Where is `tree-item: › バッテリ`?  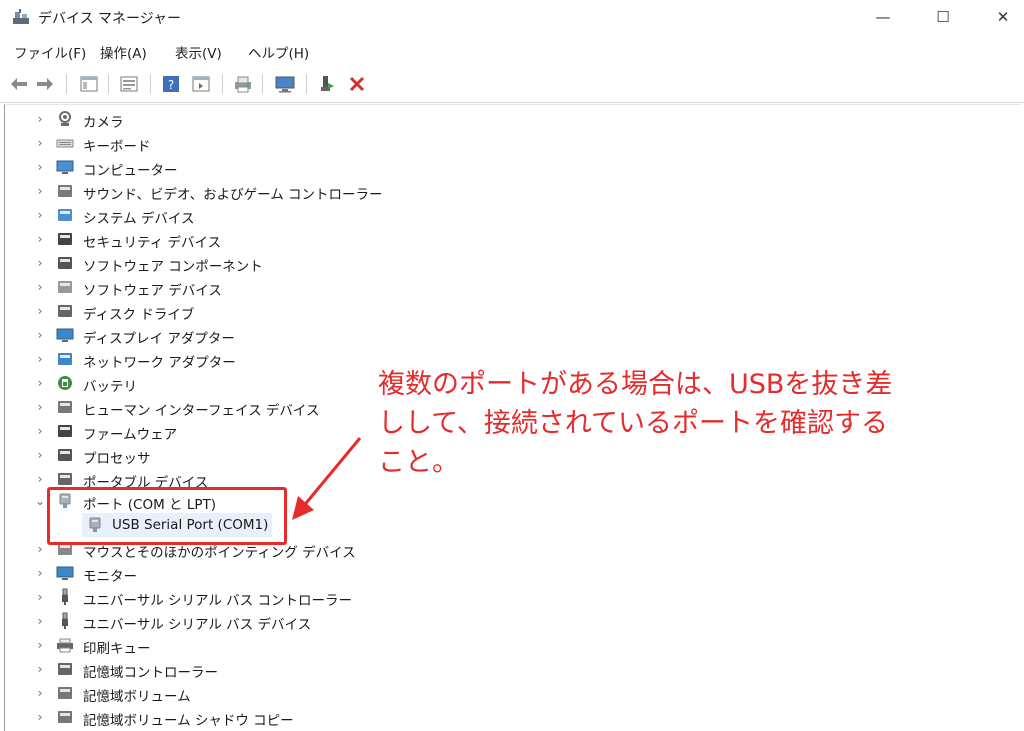
tree-item: › バッテリ is located at coordinates (210, 383).